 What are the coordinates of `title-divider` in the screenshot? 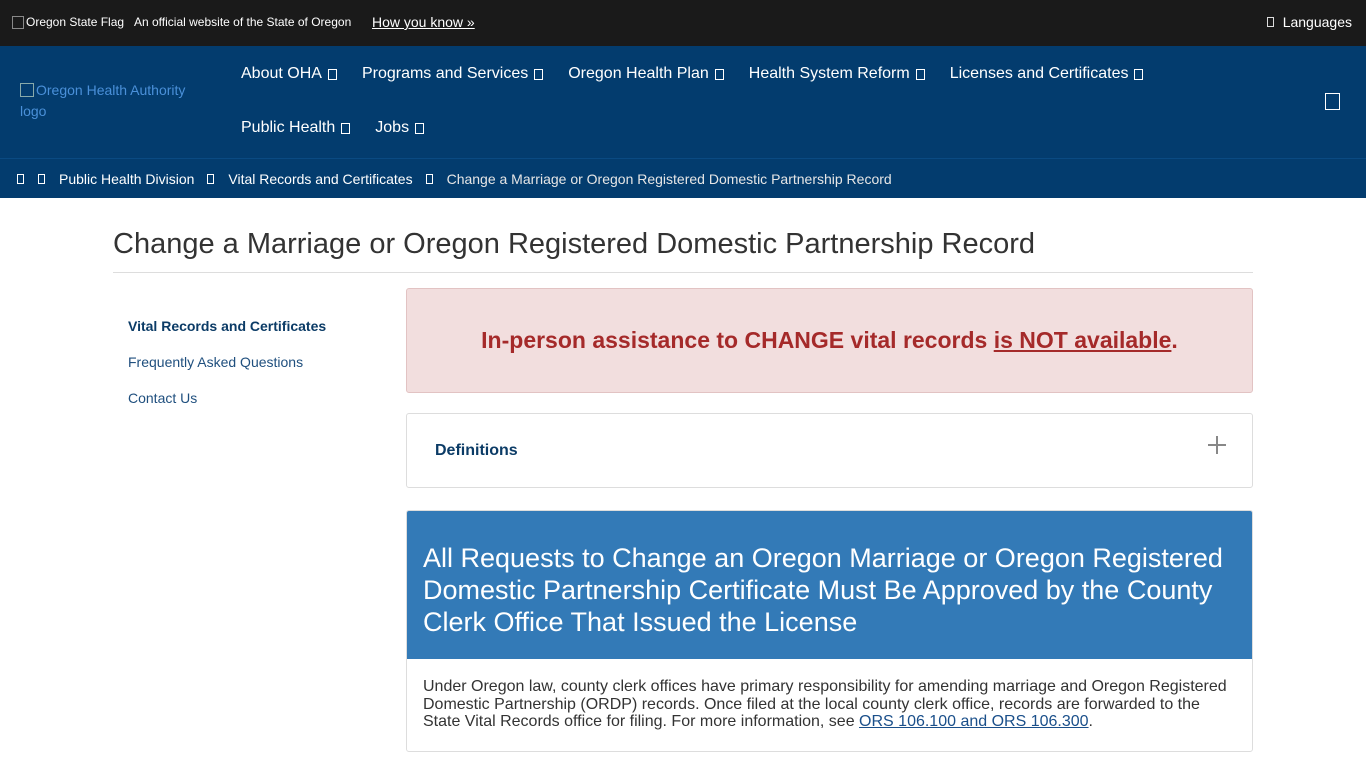 It's located at (683, 272).